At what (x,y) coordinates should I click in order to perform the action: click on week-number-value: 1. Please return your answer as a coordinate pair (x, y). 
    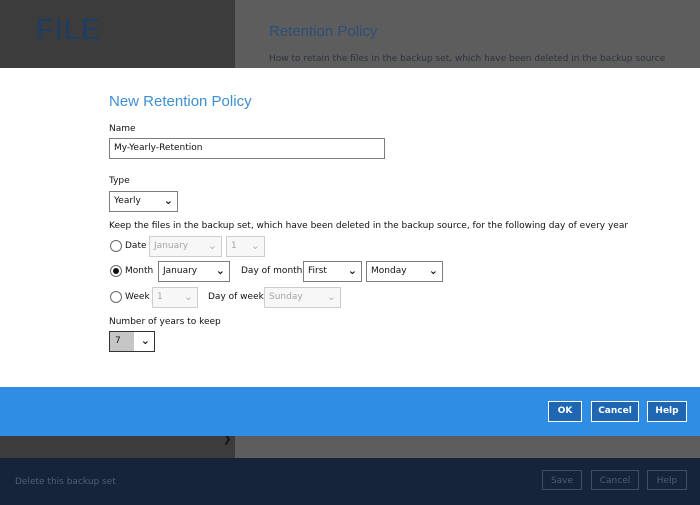
    Looking at the image, I should click on (160, 297).